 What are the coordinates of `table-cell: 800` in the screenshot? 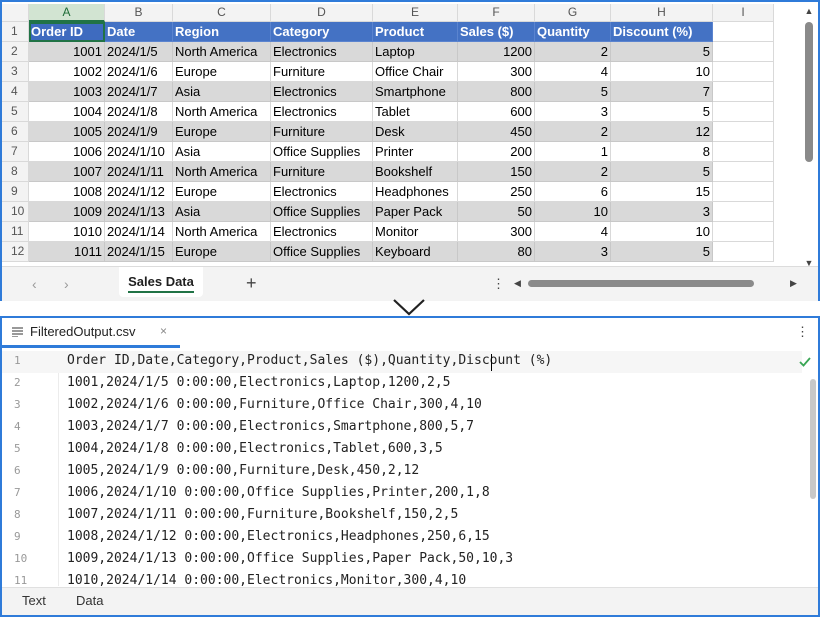 It's located at (496, 92).